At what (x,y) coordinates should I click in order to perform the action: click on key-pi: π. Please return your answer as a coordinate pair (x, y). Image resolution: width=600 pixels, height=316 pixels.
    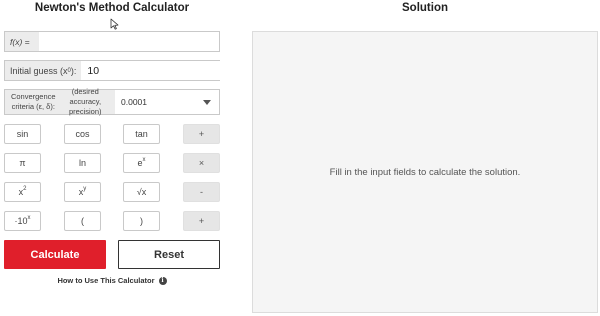
    Looking at the image, I should click on (22, 163).